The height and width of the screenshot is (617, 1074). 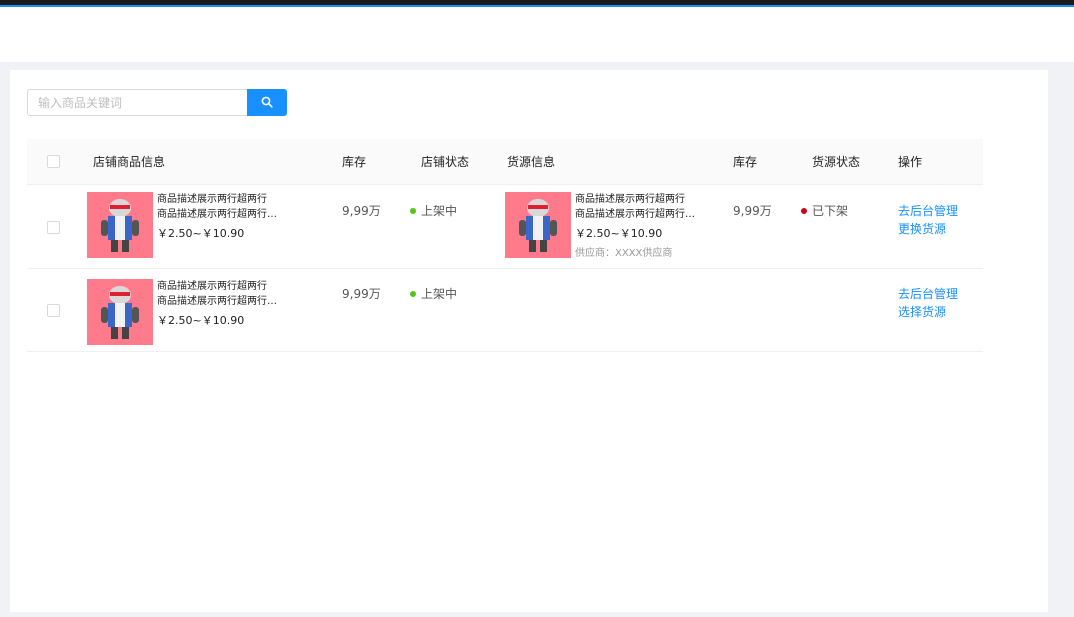 What do you see at coordinates (752, 211) in the screenshot?
I see `source-stock-value: 9,99万` at bounding box center [752, 211].